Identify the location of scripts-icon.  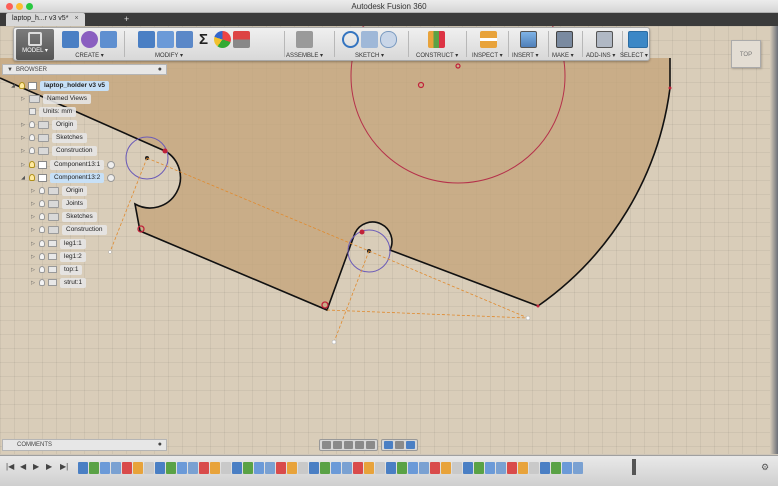
(604, 39).